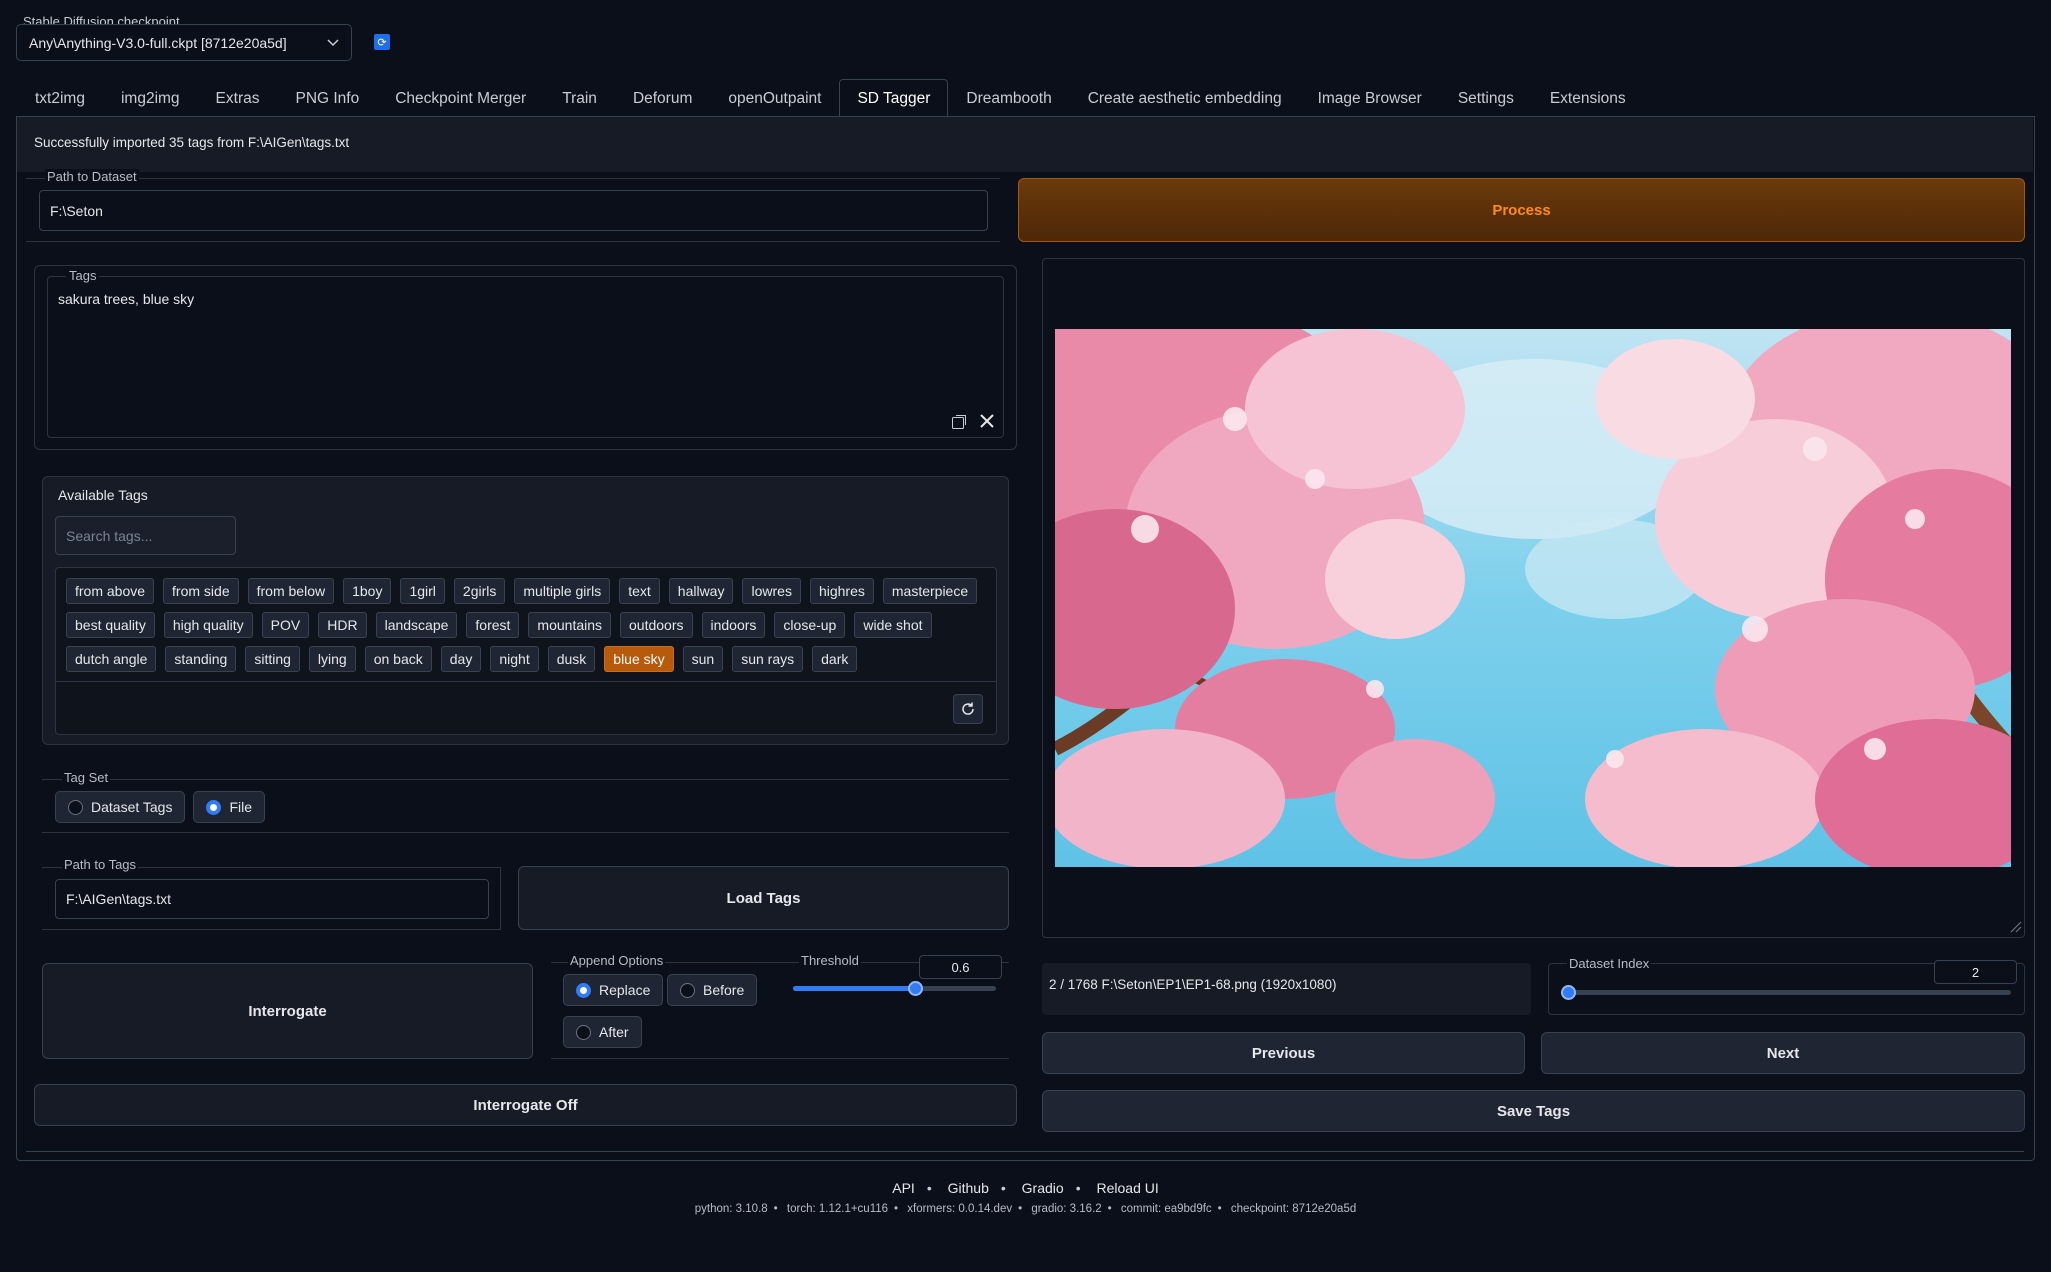 This screenshot has width=2051, height=1272. Describe the element at coordinates (639, 659) in the screenshot. I see `tag-chip-selected: blue sky` at that location.